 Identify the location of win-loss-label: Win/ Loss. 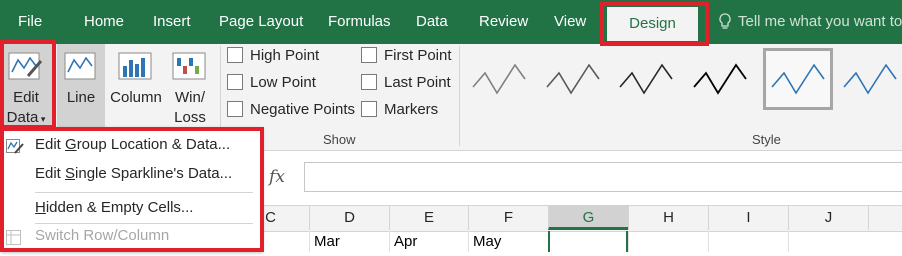
(190, 108).